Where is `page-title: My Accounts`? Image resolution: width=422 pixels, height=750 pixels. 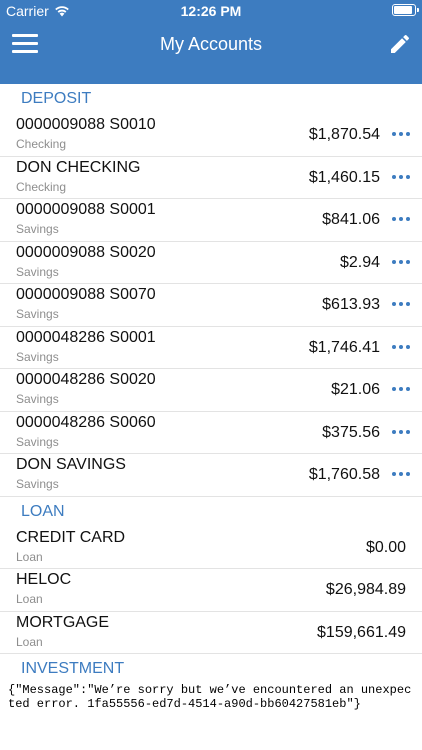
page-title: My Accounts is located at coordinates (211, 44).